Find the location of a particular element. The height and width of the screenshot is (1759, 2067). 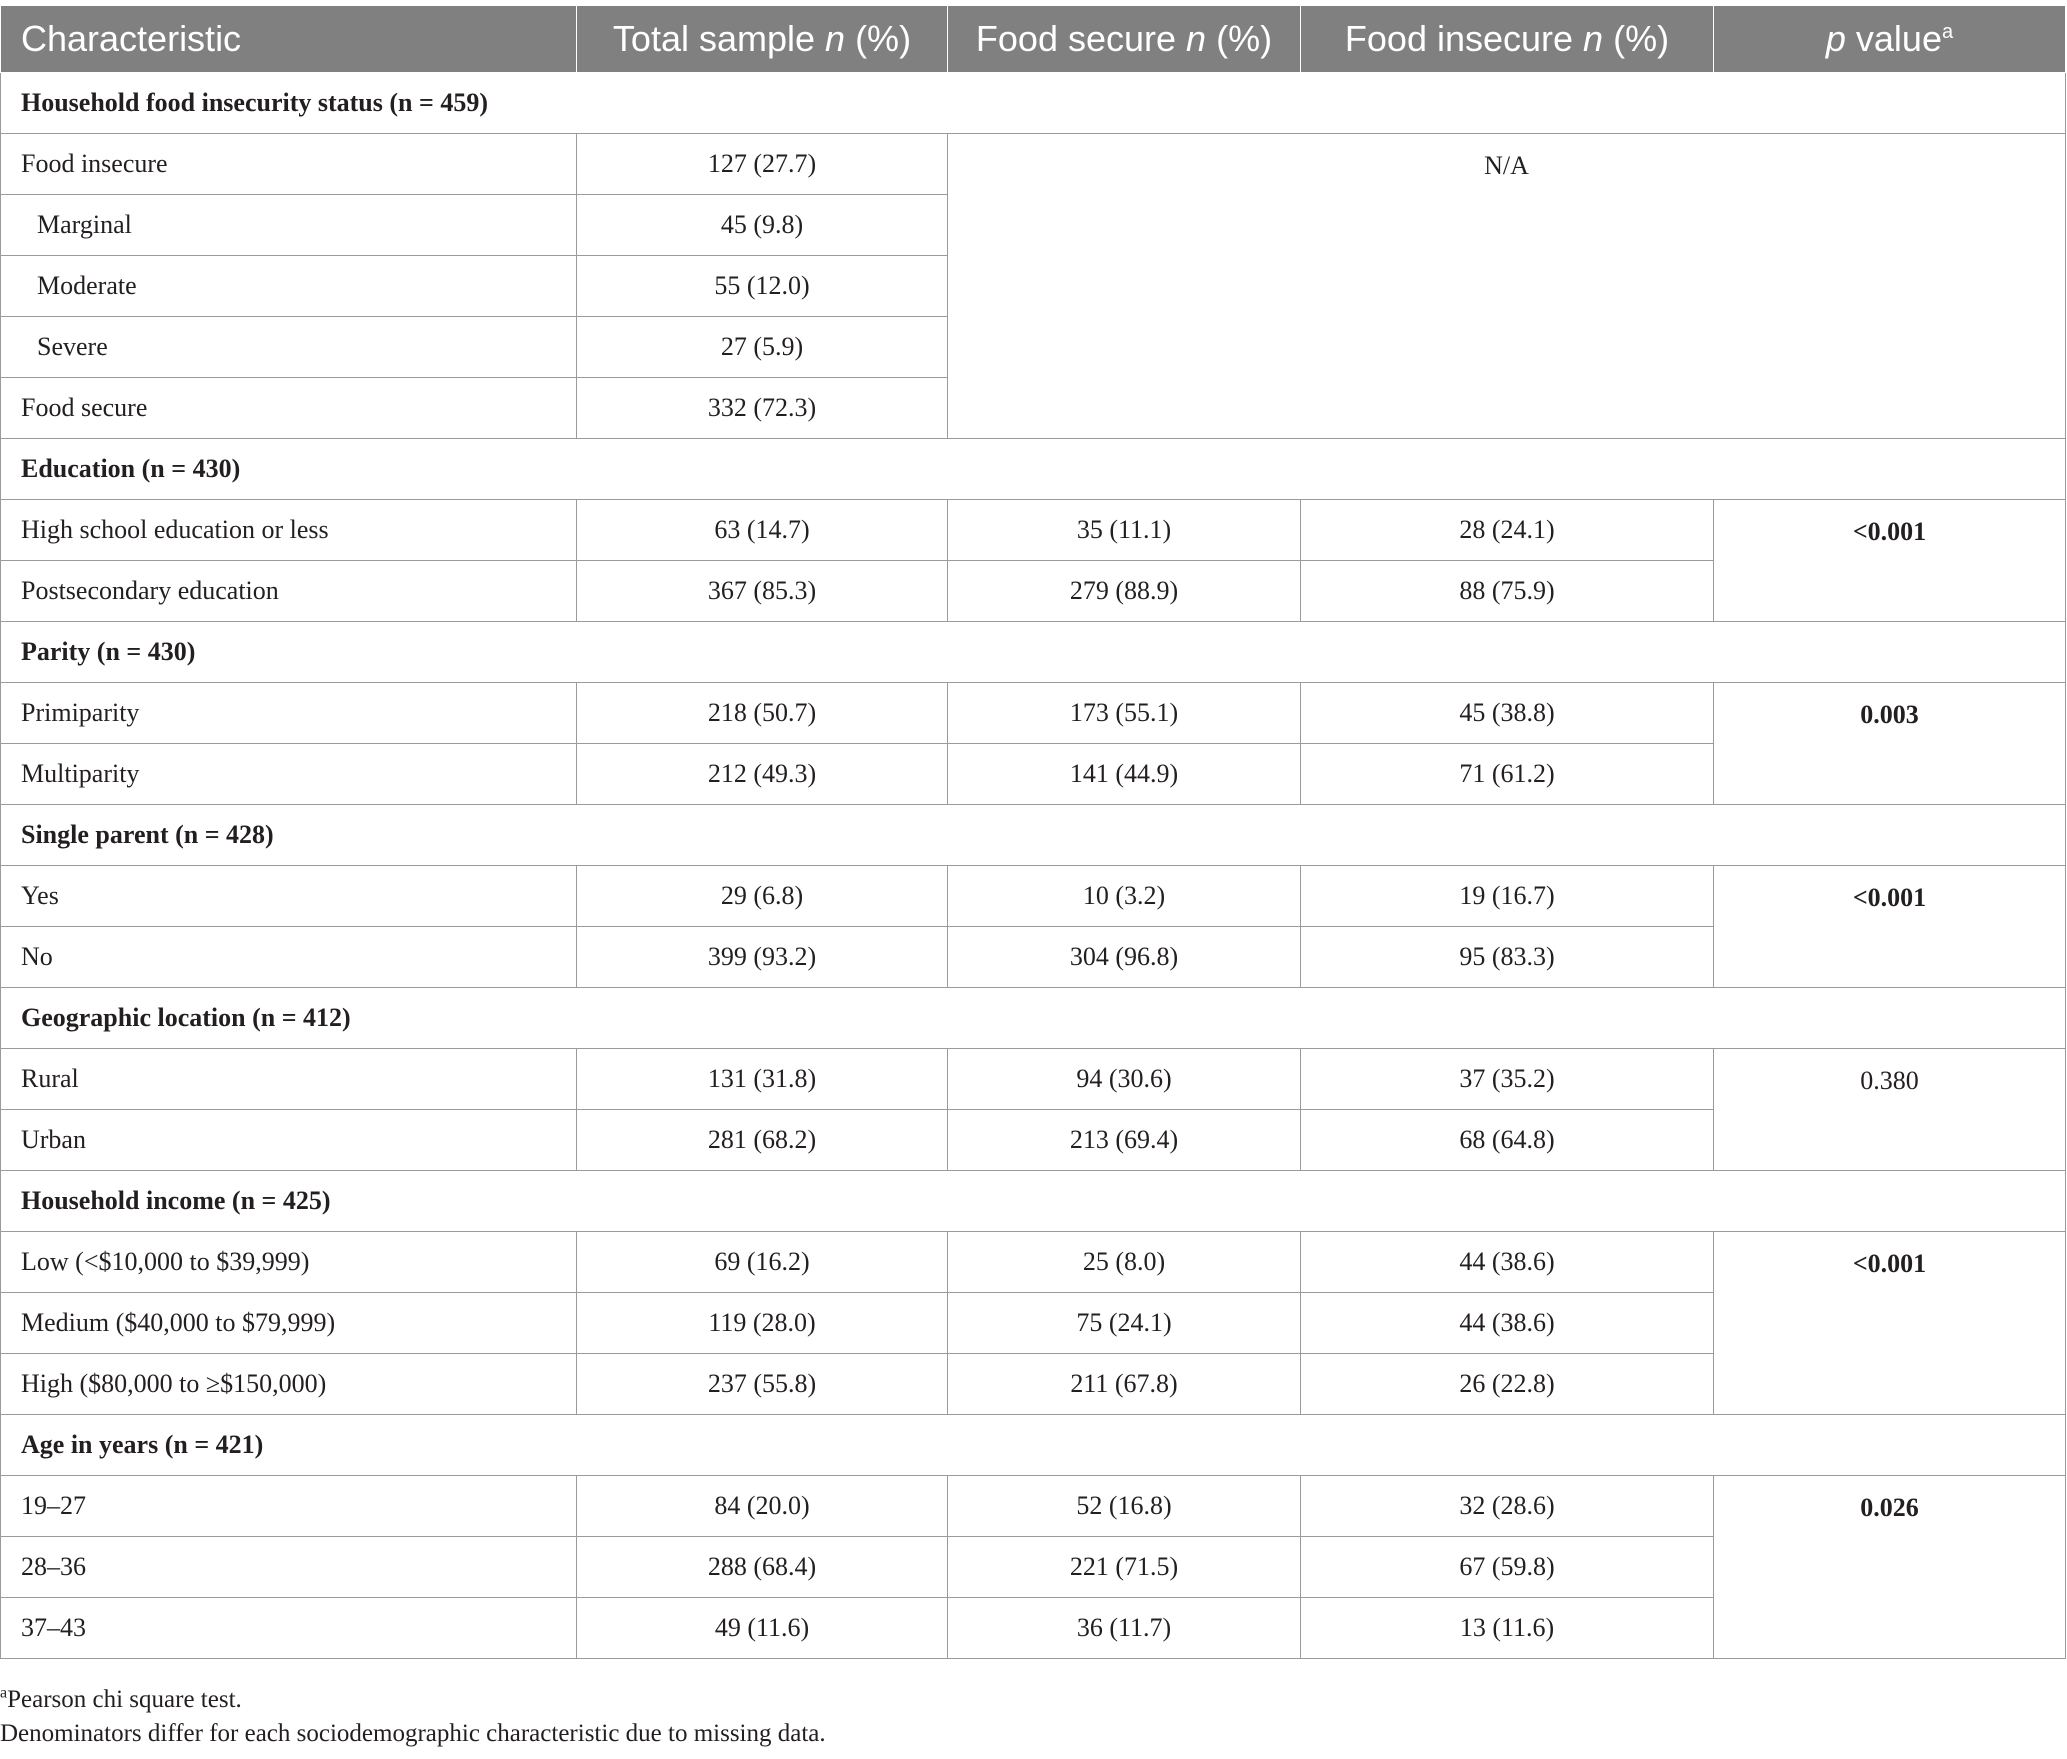

row-label: Severe is located at coordinates (288, 347).